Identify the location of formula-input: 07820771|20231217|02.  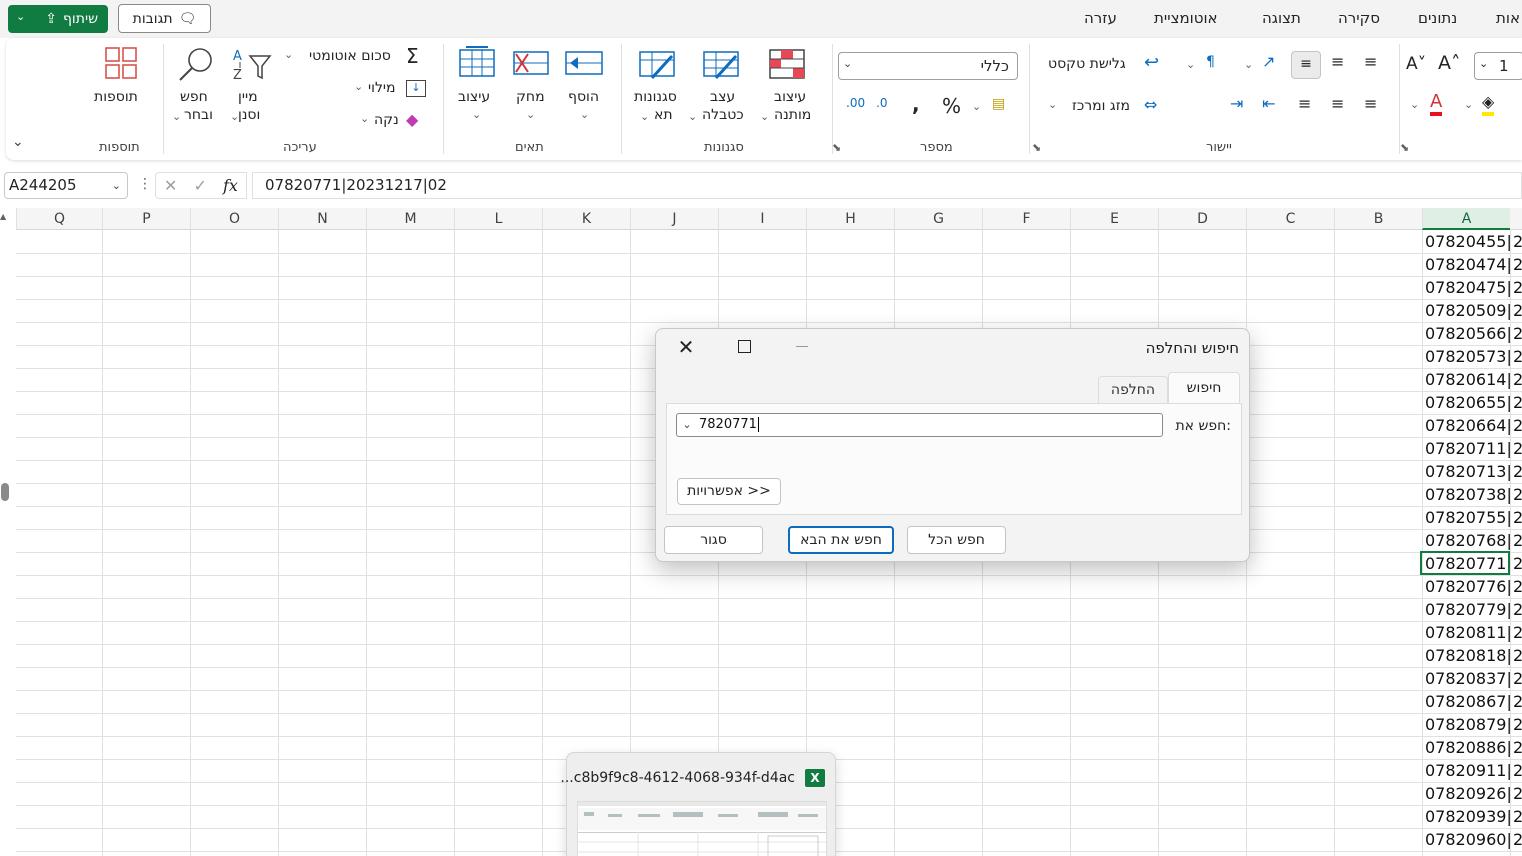
(887, 185).